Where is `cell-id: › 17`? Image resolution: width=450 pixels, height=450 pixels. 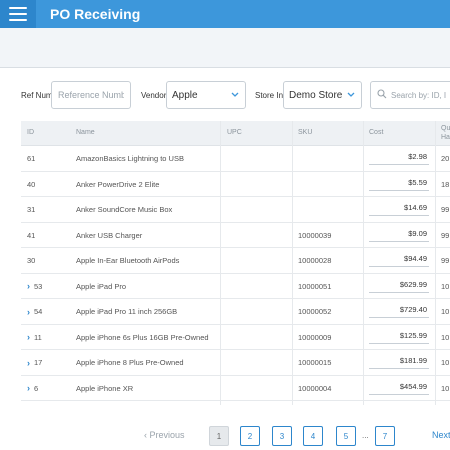 cell-id: › 17 is located at coordinates (34, 362).